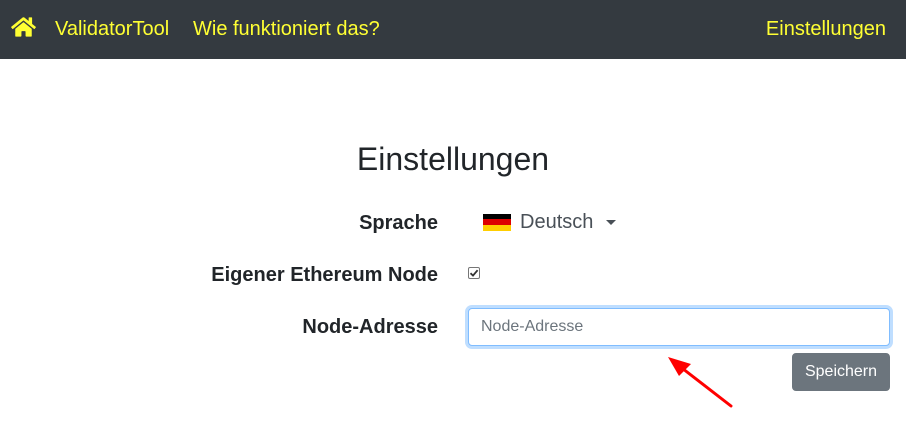 Image resolution: width=906 pixels, height=429 pixels. What do you see at coordinates (398, 223) in the screenshot?
I see `language-label: Sprache` at bounding box center [398, 223].